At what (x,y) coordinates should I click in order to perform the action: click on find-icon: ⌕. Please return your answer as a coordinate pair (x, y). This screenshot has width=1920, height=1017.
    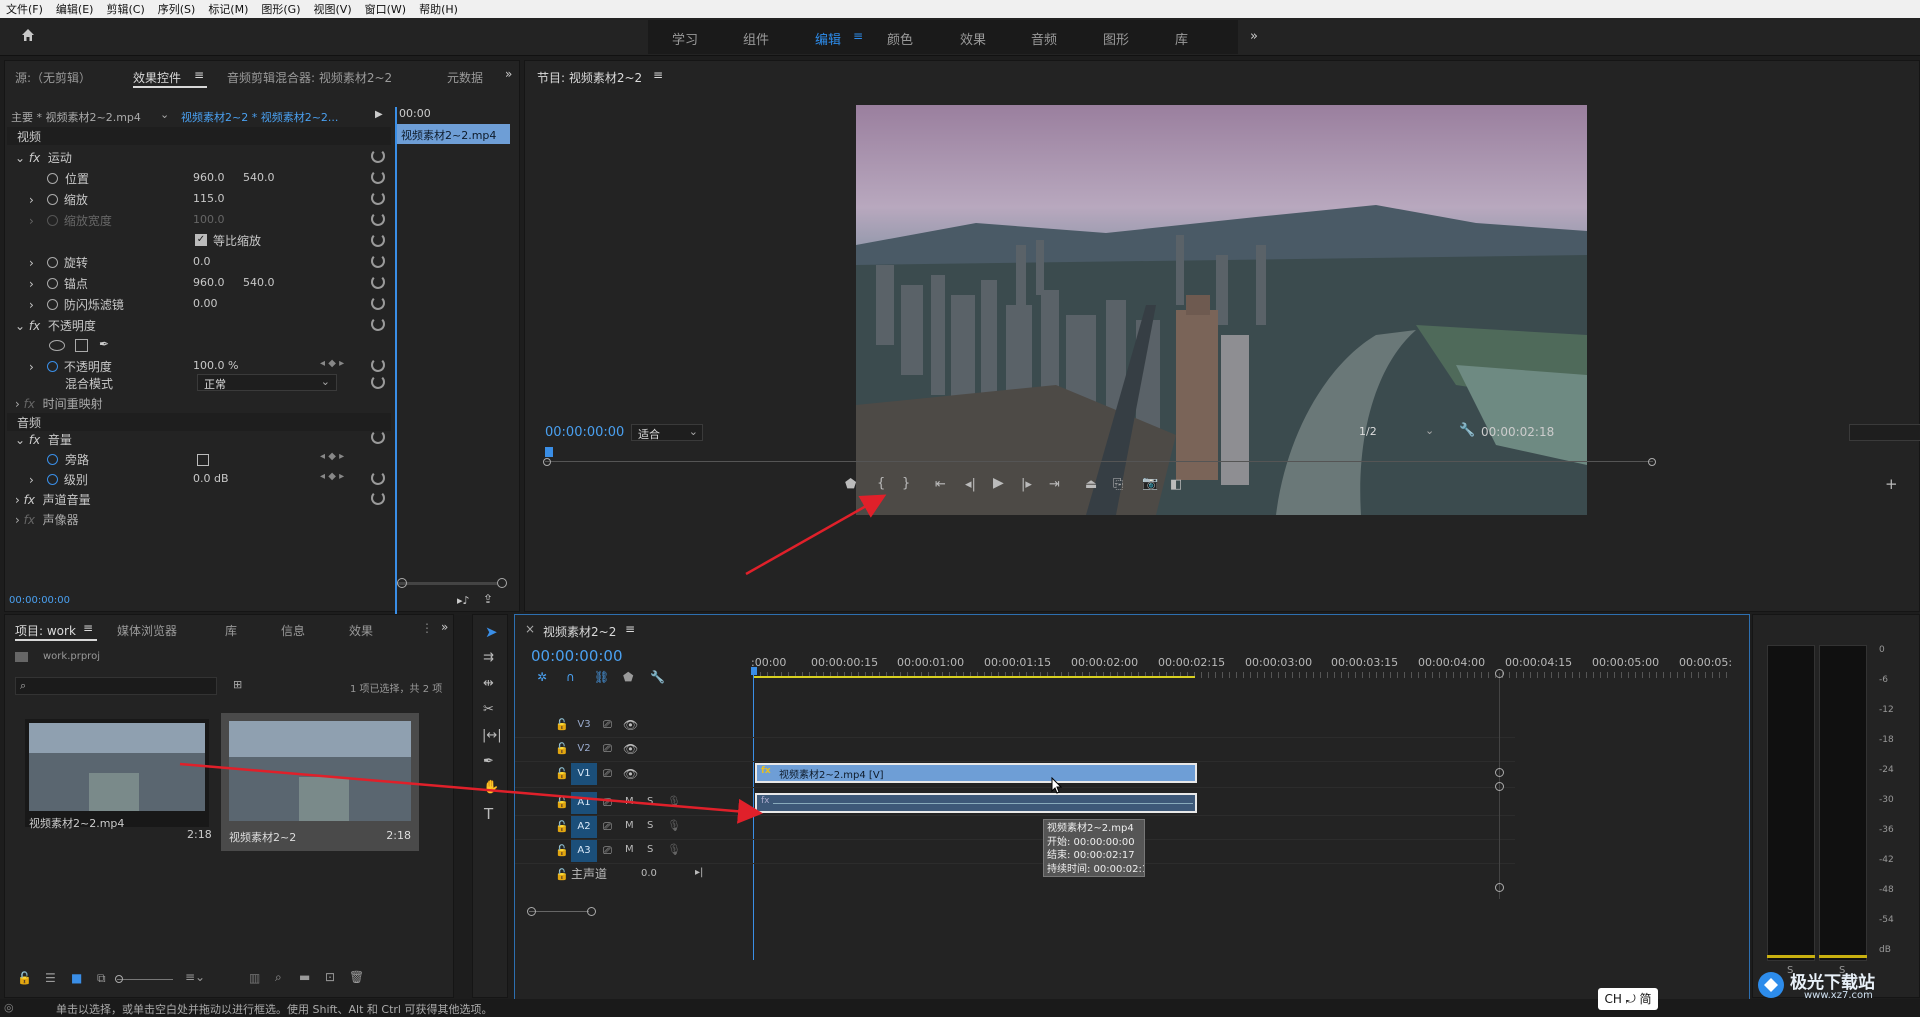
    Looking at the image, I should click on (278, 977).